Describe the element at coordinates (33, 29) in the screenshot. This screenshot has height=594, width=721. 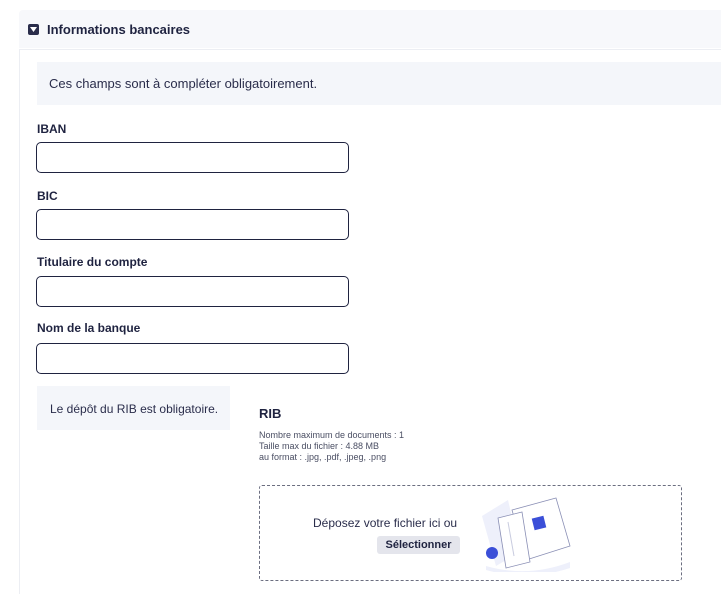
I see `caret-down-icon` at that location.